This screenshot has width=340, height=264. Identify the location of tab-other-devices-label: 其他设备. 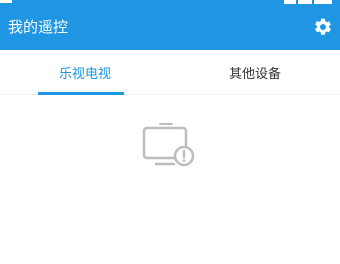
(254, 74).